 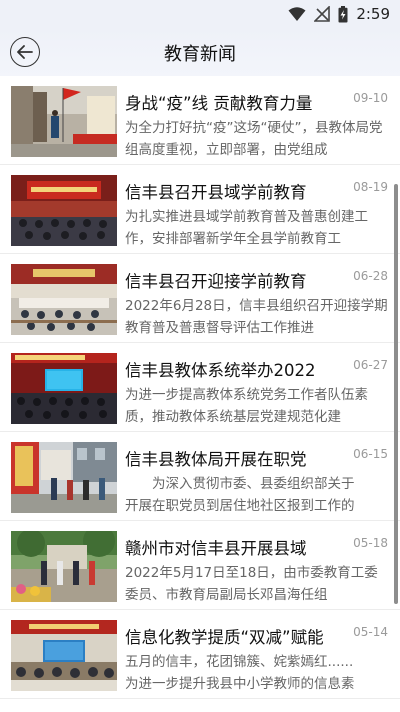 I want to click on news-title: 信丰县教体局开展在职党, so click(x=216, y=459).